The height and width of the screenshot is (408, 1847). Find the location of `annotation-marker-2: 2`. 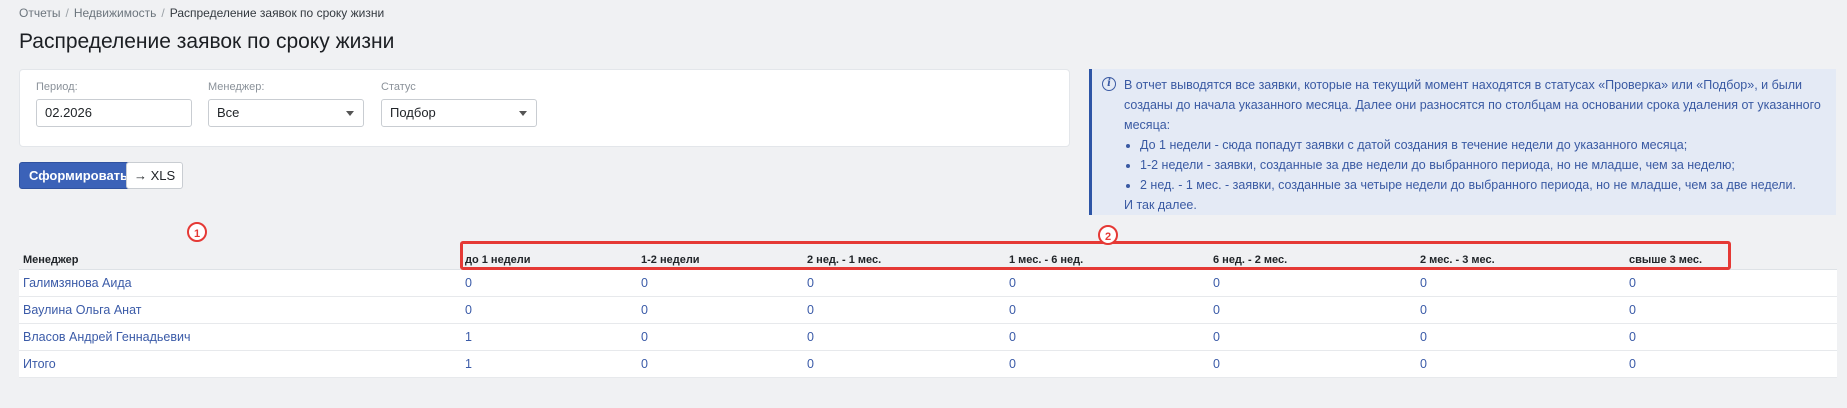

annotation-marker-2: 2 is located at coordinates (1108, 235).